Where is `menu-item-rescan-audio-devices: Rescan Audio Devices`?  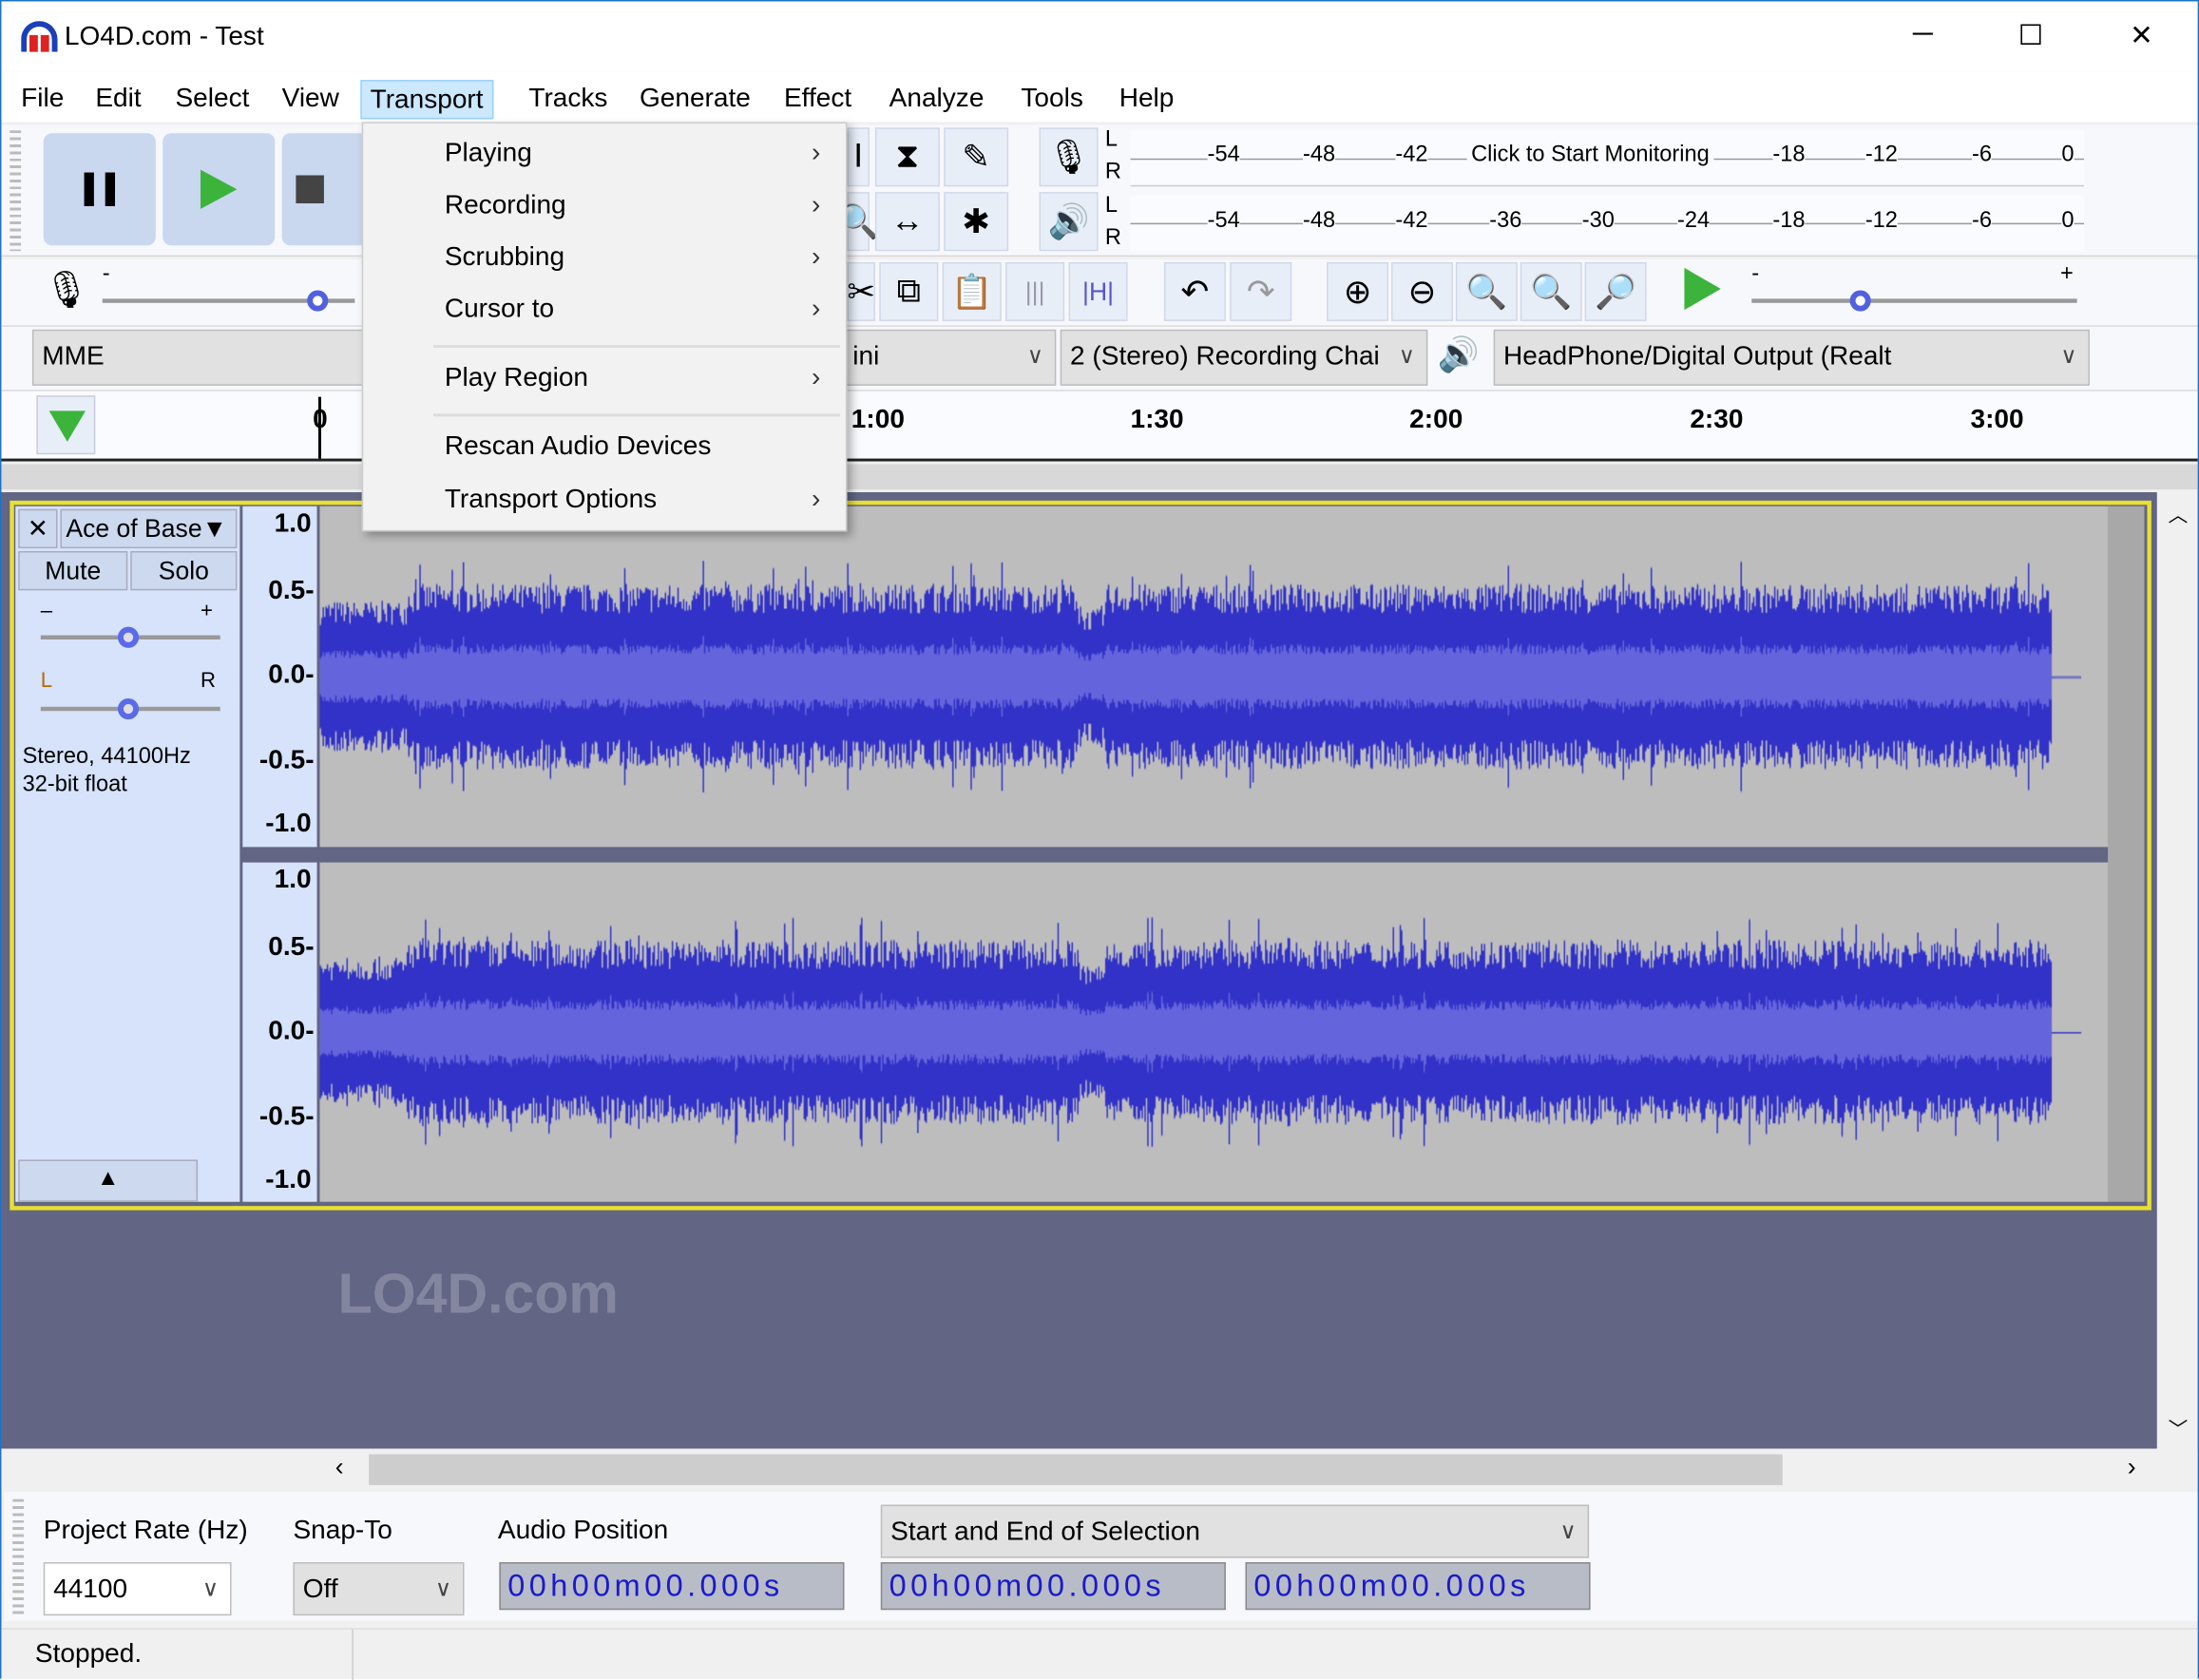 menu-item-rescan-audio-devices: Rescan Audio Devices is located at coordinates (605, 447).